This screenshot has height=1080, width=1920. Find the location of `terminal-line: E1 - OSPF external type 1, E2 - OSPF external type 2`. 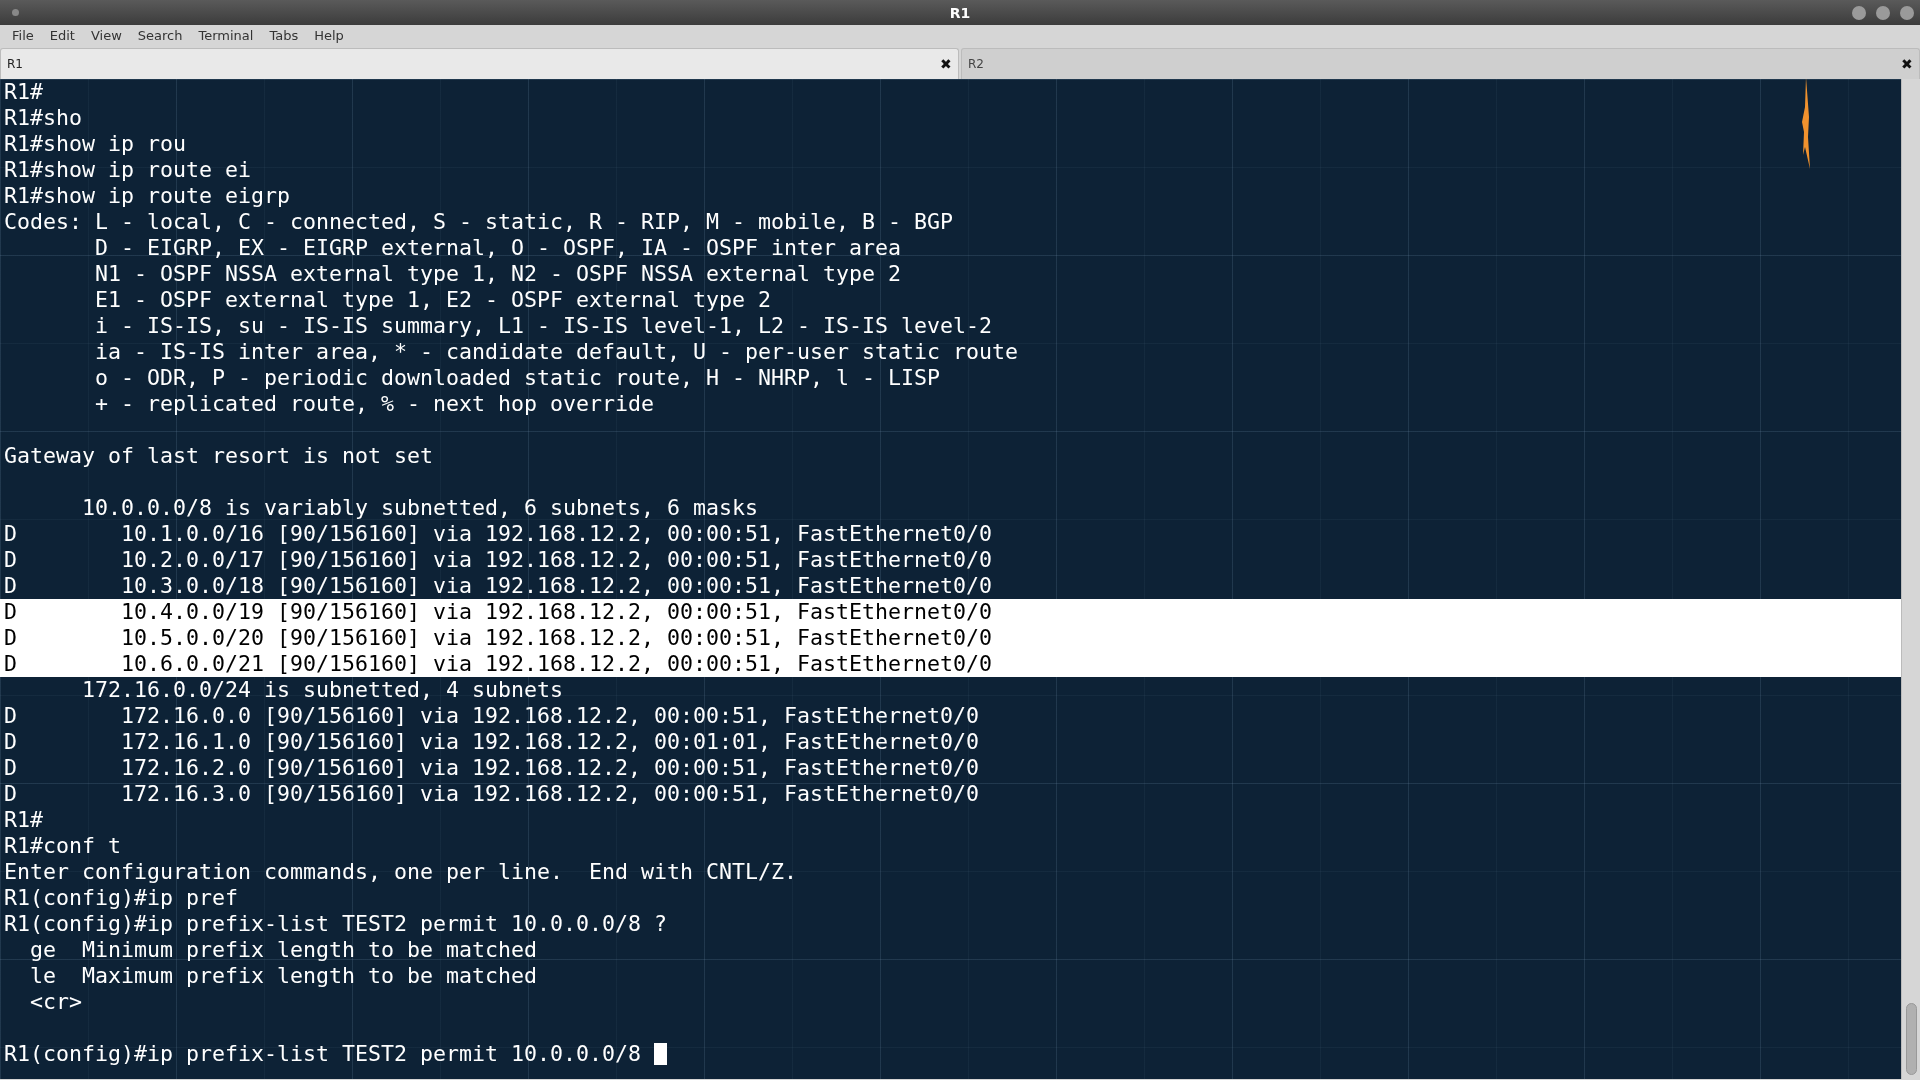

terminal-line: E1 - OSPF external type 1, E2 - OSPF external type 2 is located at coordinates (433, 300).